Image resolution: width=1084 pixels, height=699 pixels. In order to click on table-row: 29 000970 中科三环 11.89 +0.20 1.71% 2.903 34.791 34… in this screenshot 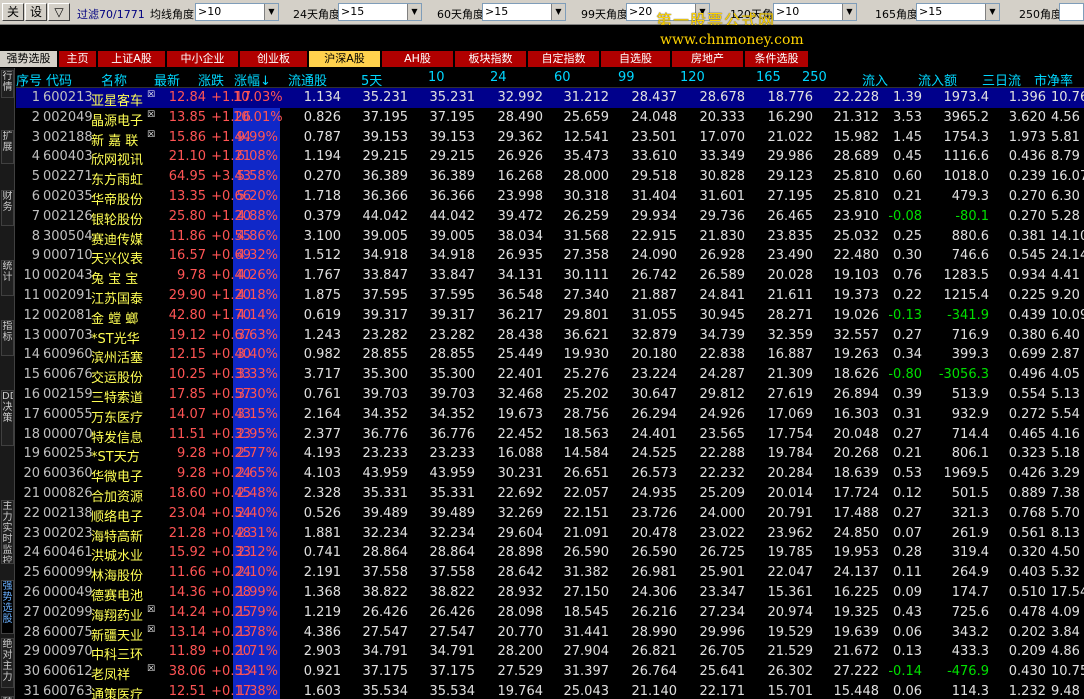, I will do `click(550, 652)`.